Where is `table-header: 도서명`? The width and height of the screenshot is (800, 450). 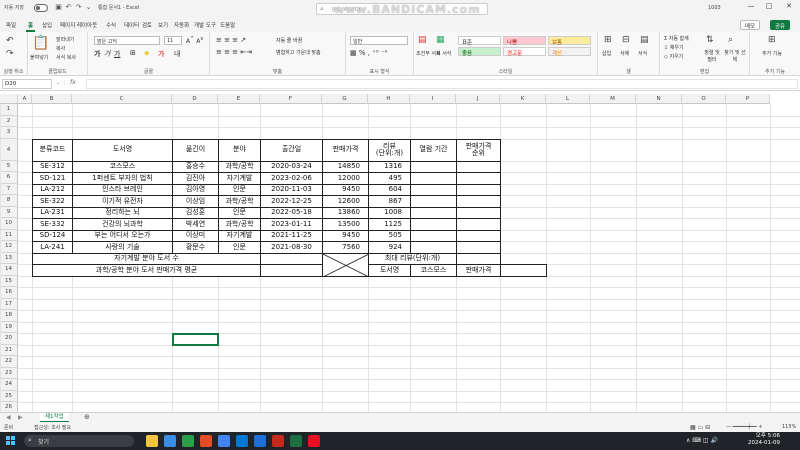 table-header: 도서명 is located at coordinates (122, 150).